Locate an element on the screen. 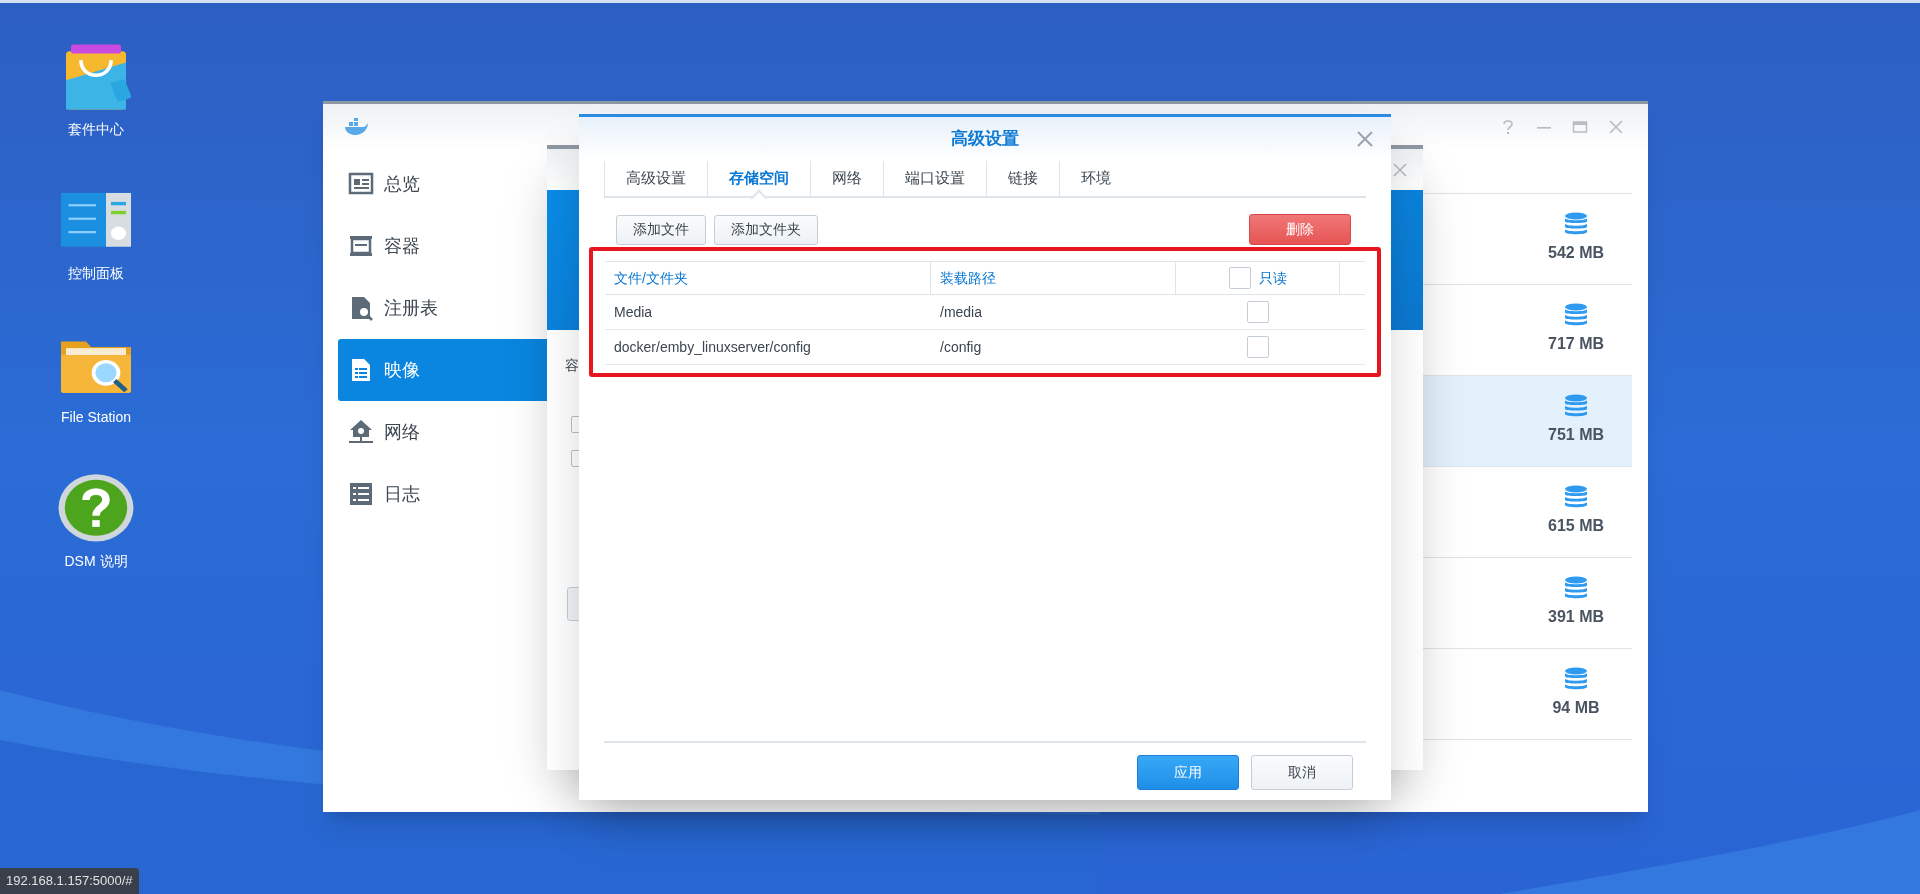 The height and width of the screenshot is (894, 1920). app-label: File Station is located at coordinates (95, 417).